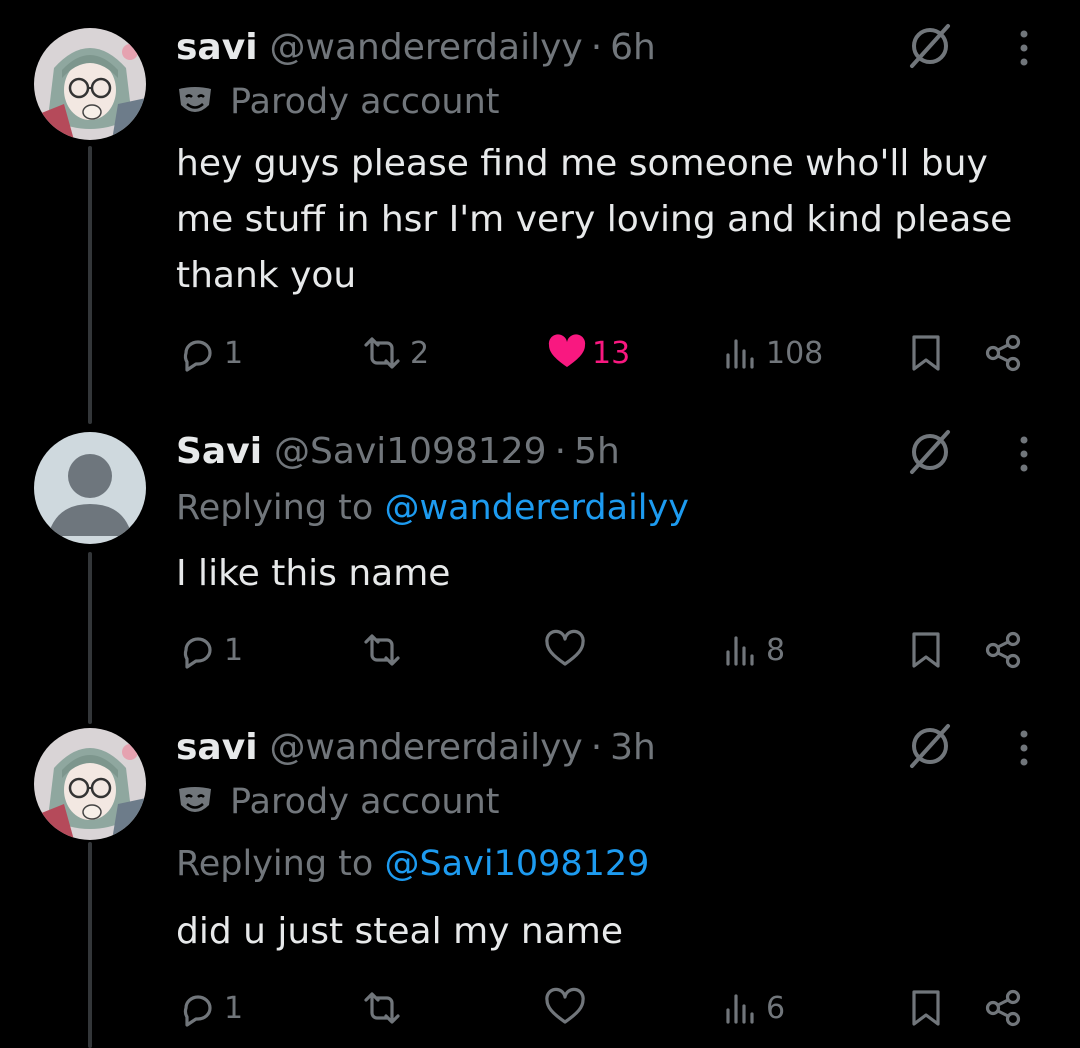 This screenshot has width=1080, height=1048. Describe the element at coordinates (536, 508) in the screenshot. I see `replying-to-mention: @wandererdailyy` at that location.